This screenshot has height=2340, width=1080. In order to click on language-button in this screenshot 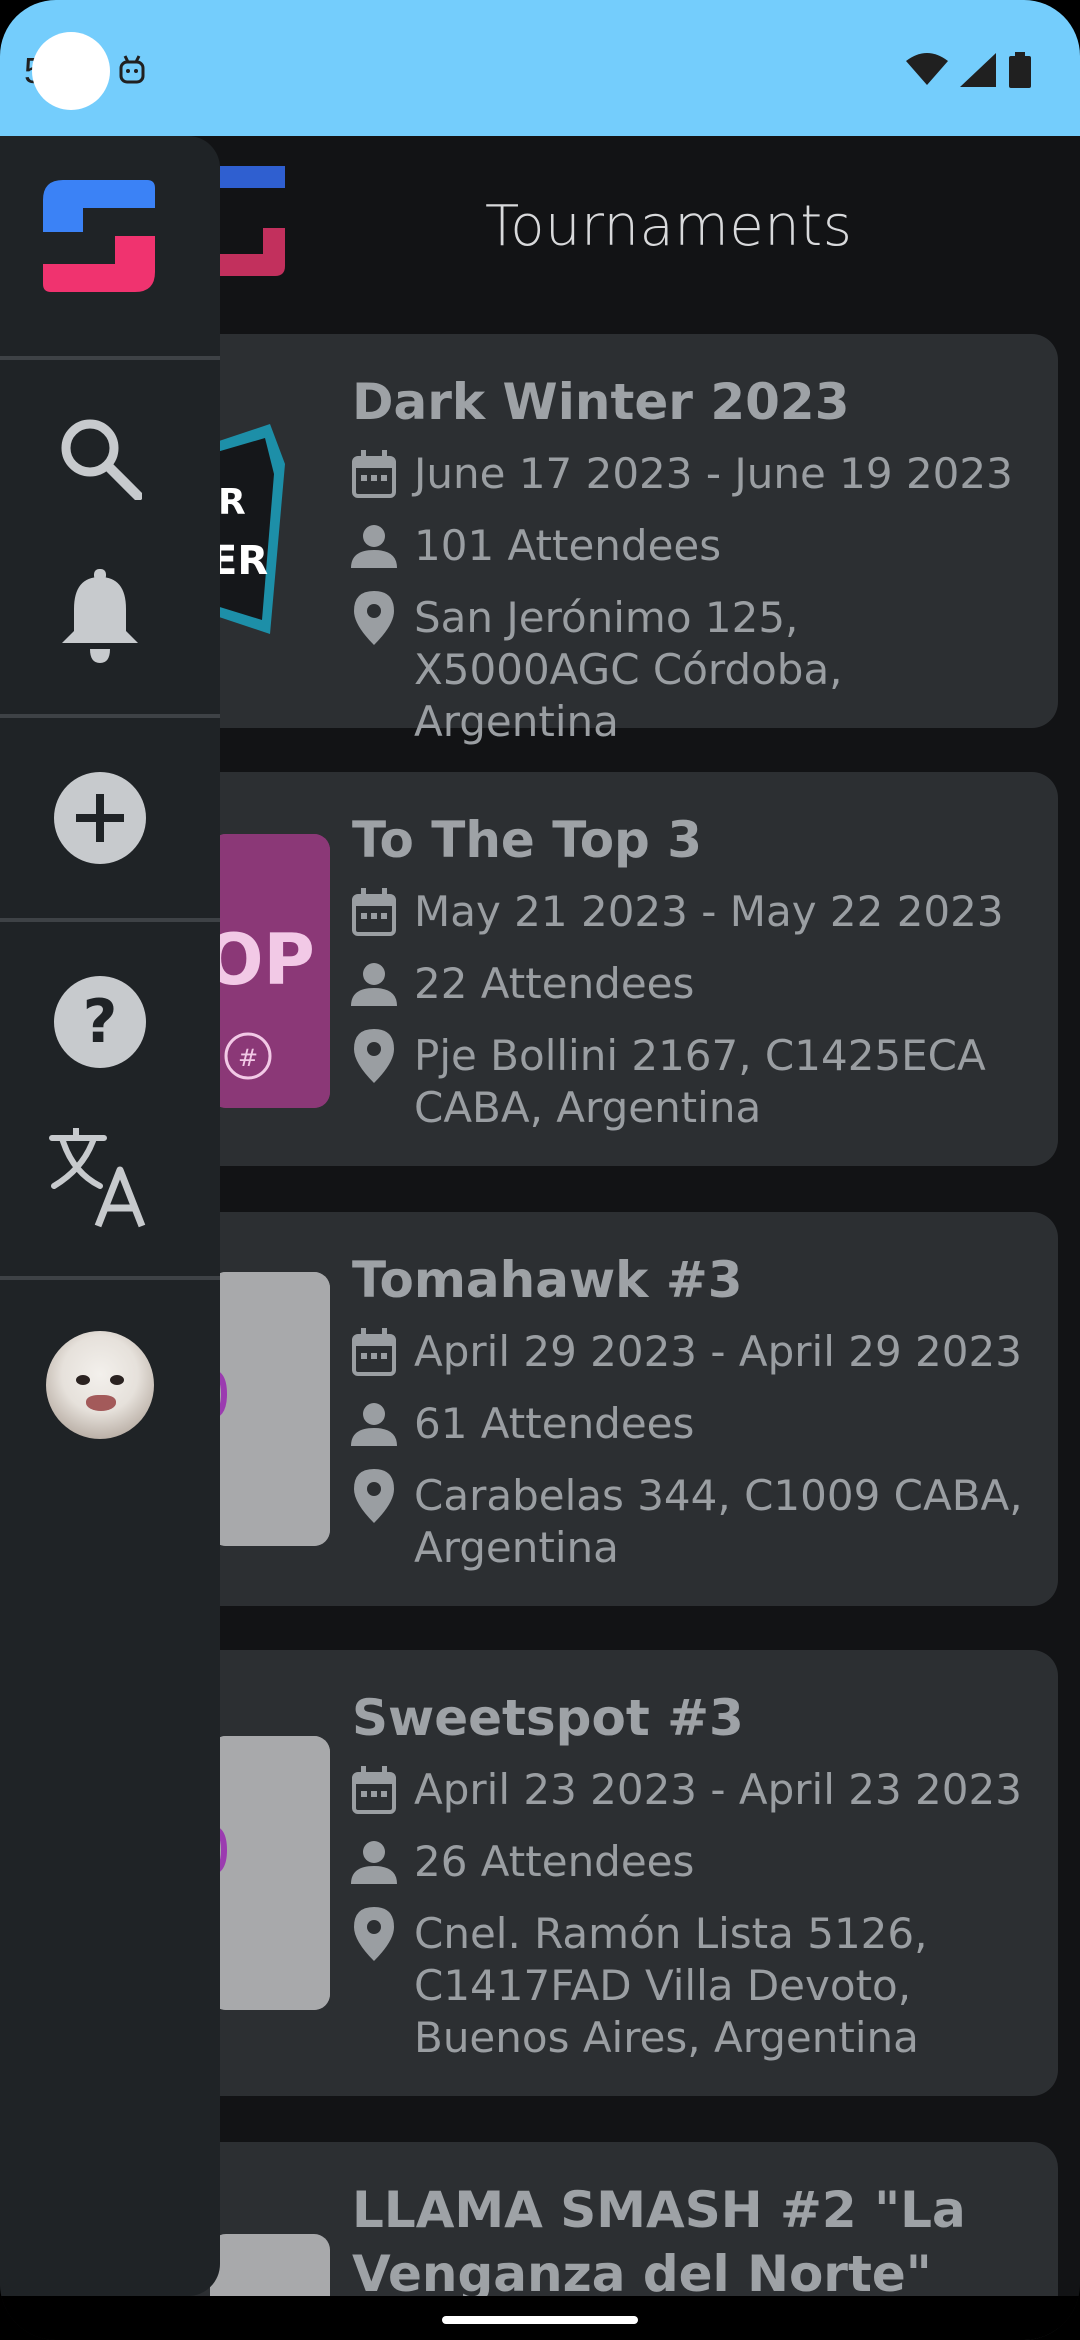, I will do `click(100, 1178)`.